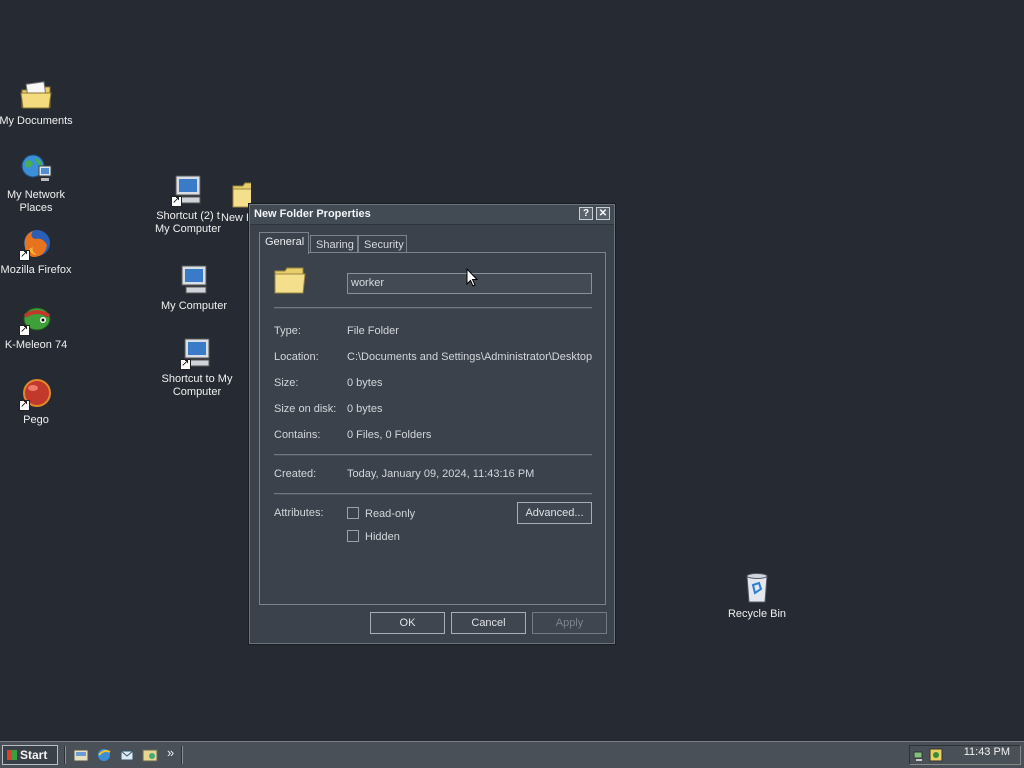 This screenshot has height=768, width=1024. I want to click on size-value: 0 bytes, so click(365, 383).